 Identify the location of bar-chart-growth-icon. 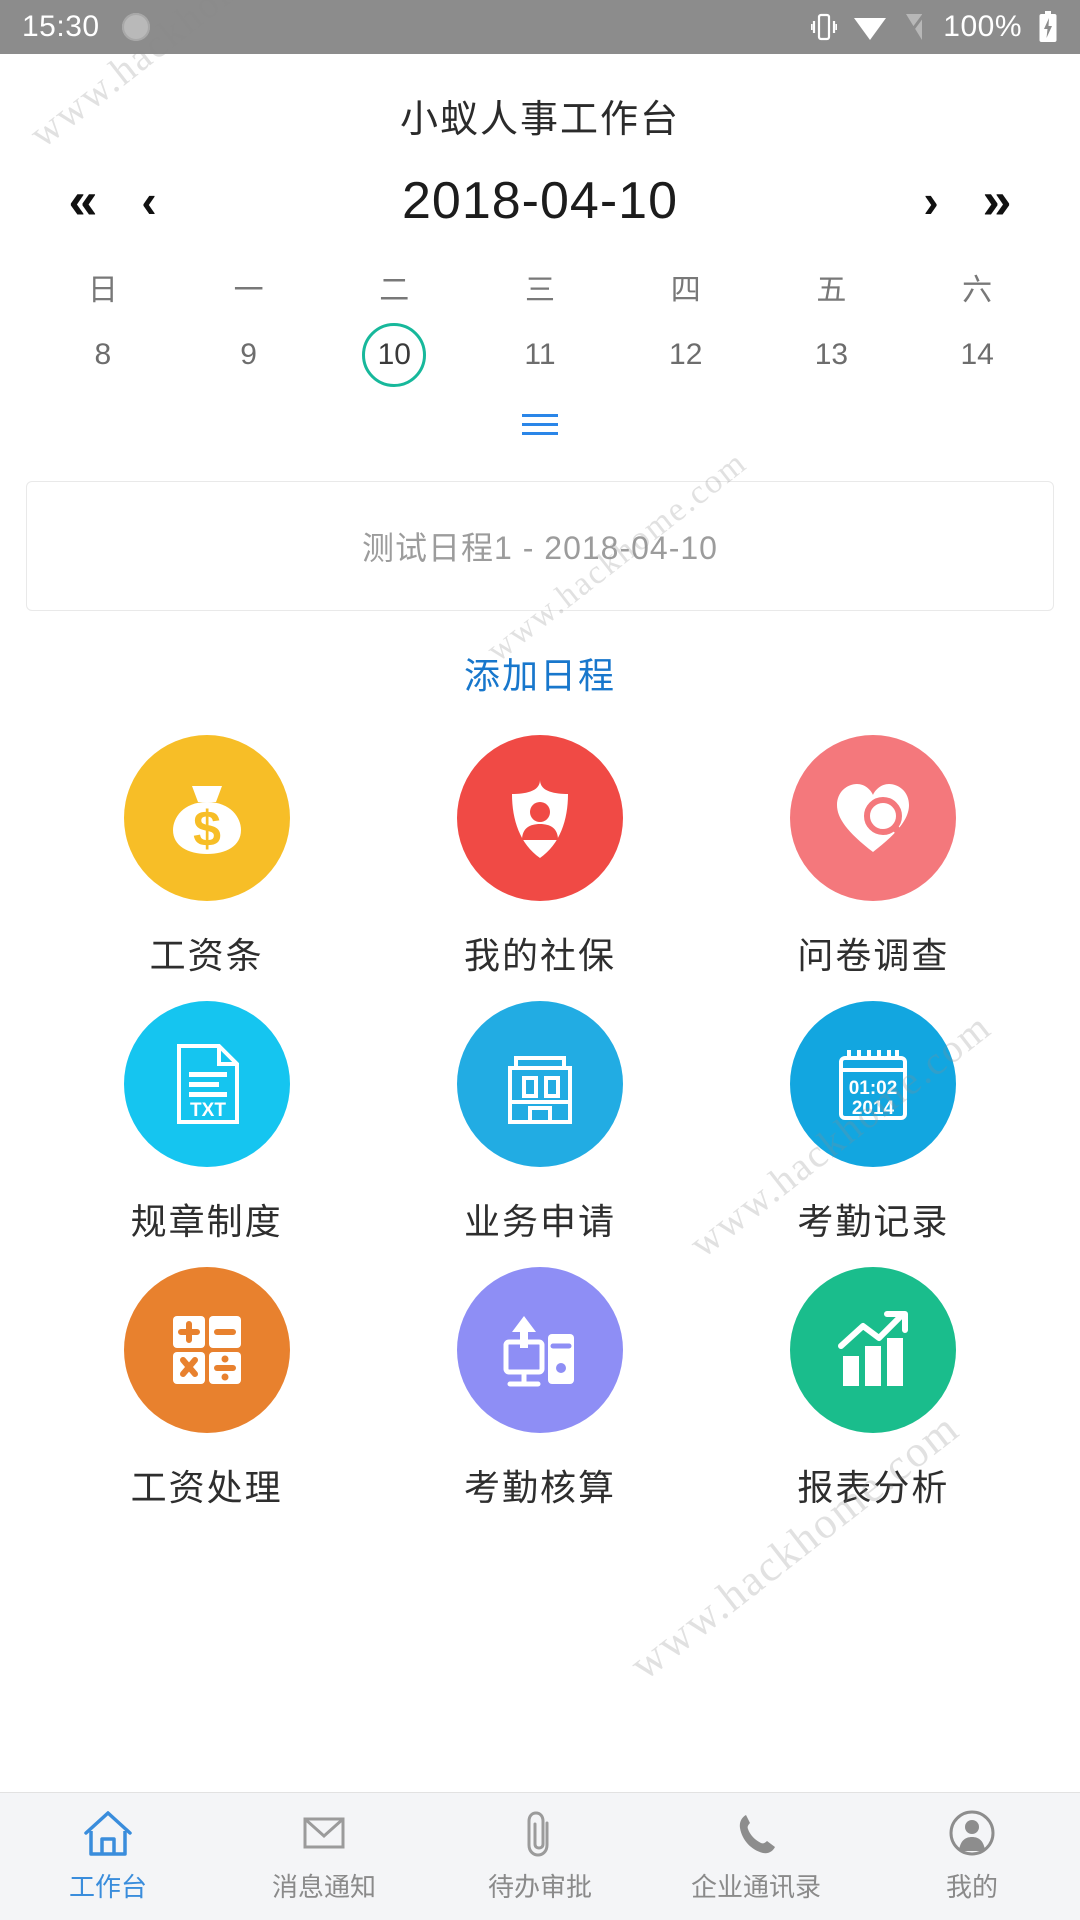
(873, 1348).